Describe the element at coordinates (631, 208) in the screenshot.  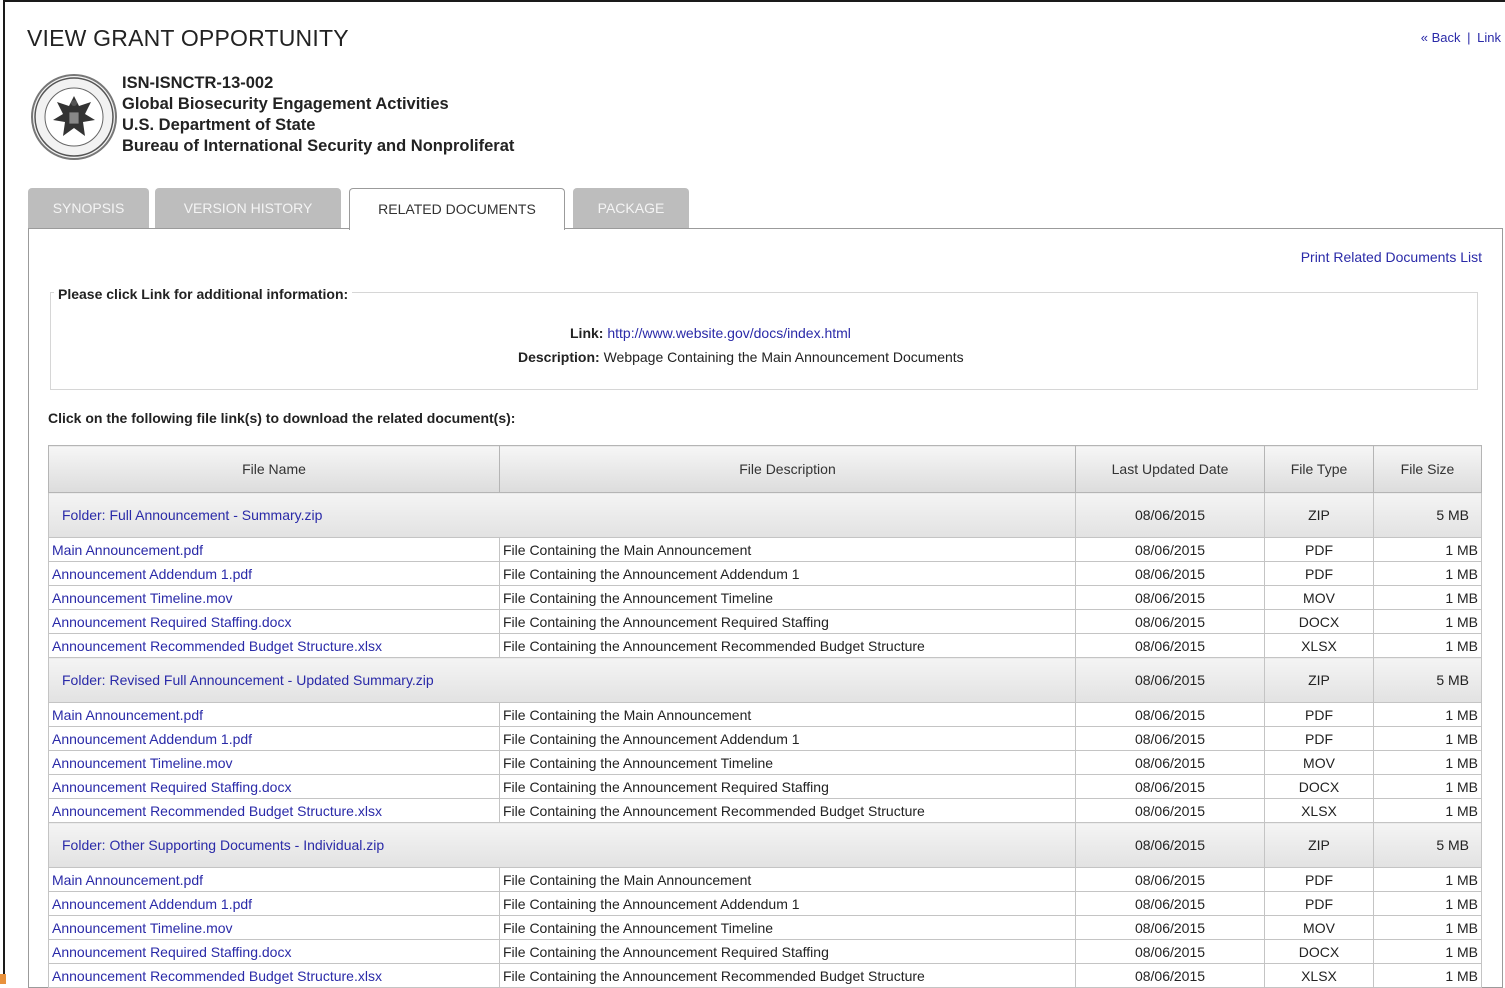
I see `tab-package: PACKAGE` at that location.